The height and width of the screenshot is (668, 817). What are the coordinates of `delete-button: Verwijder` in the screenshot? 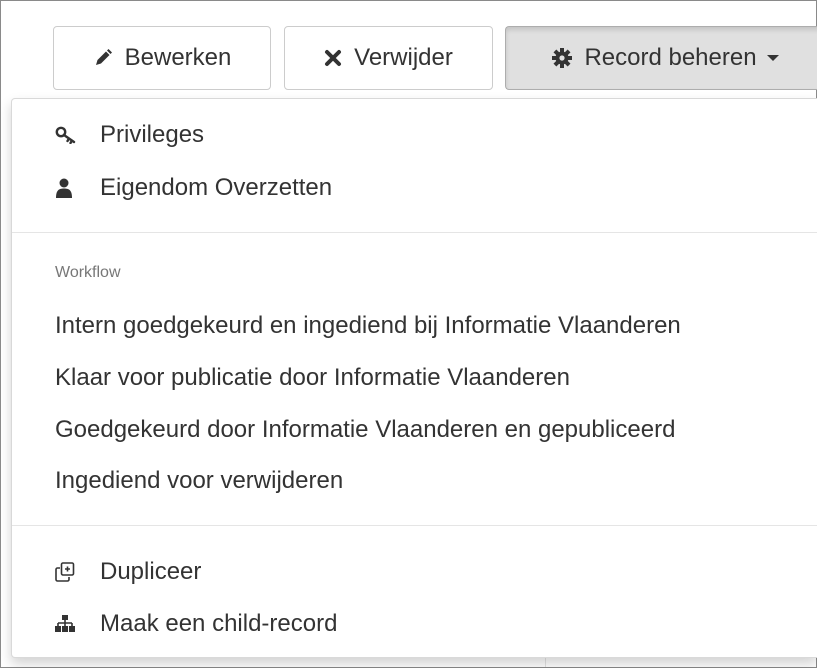 It's located at (388, 58).